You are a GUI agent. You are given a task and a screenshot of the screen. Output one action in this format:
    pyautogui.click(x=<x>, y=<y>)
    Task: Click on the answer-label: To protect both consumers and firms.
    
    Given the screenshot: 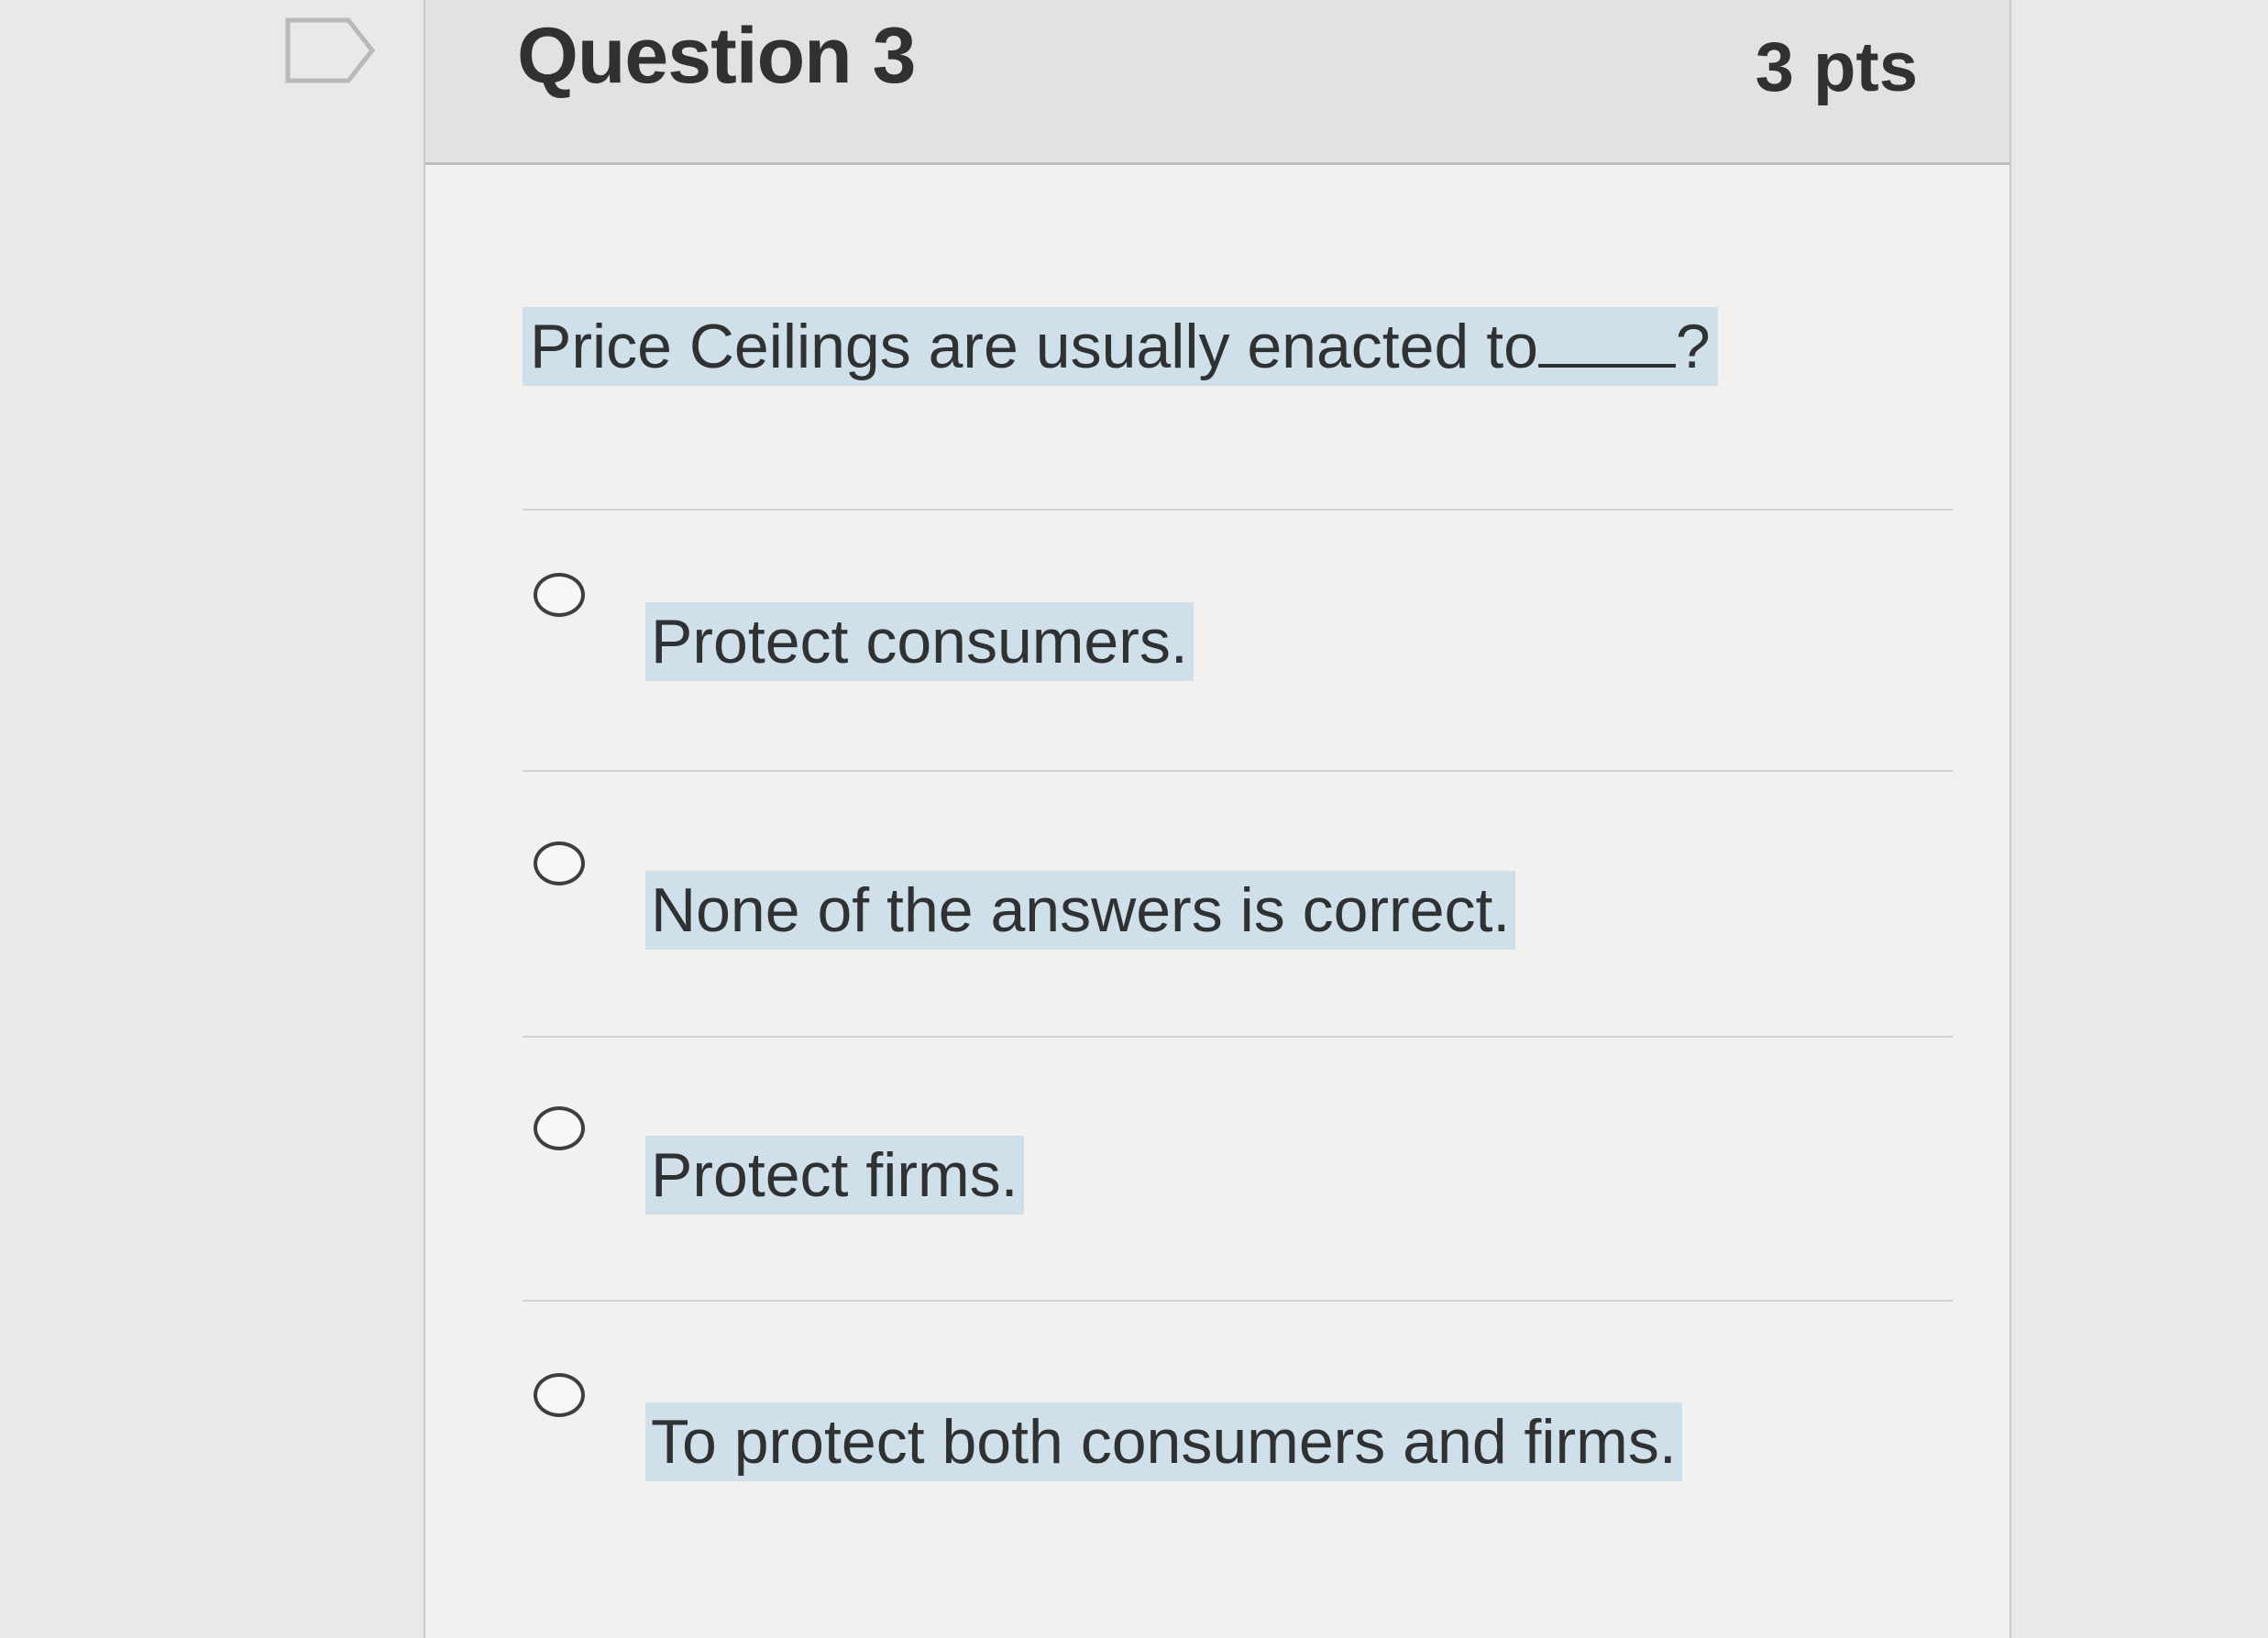 What is the action you would take?
    pyautogui.click(x=1163, y=1441)
    